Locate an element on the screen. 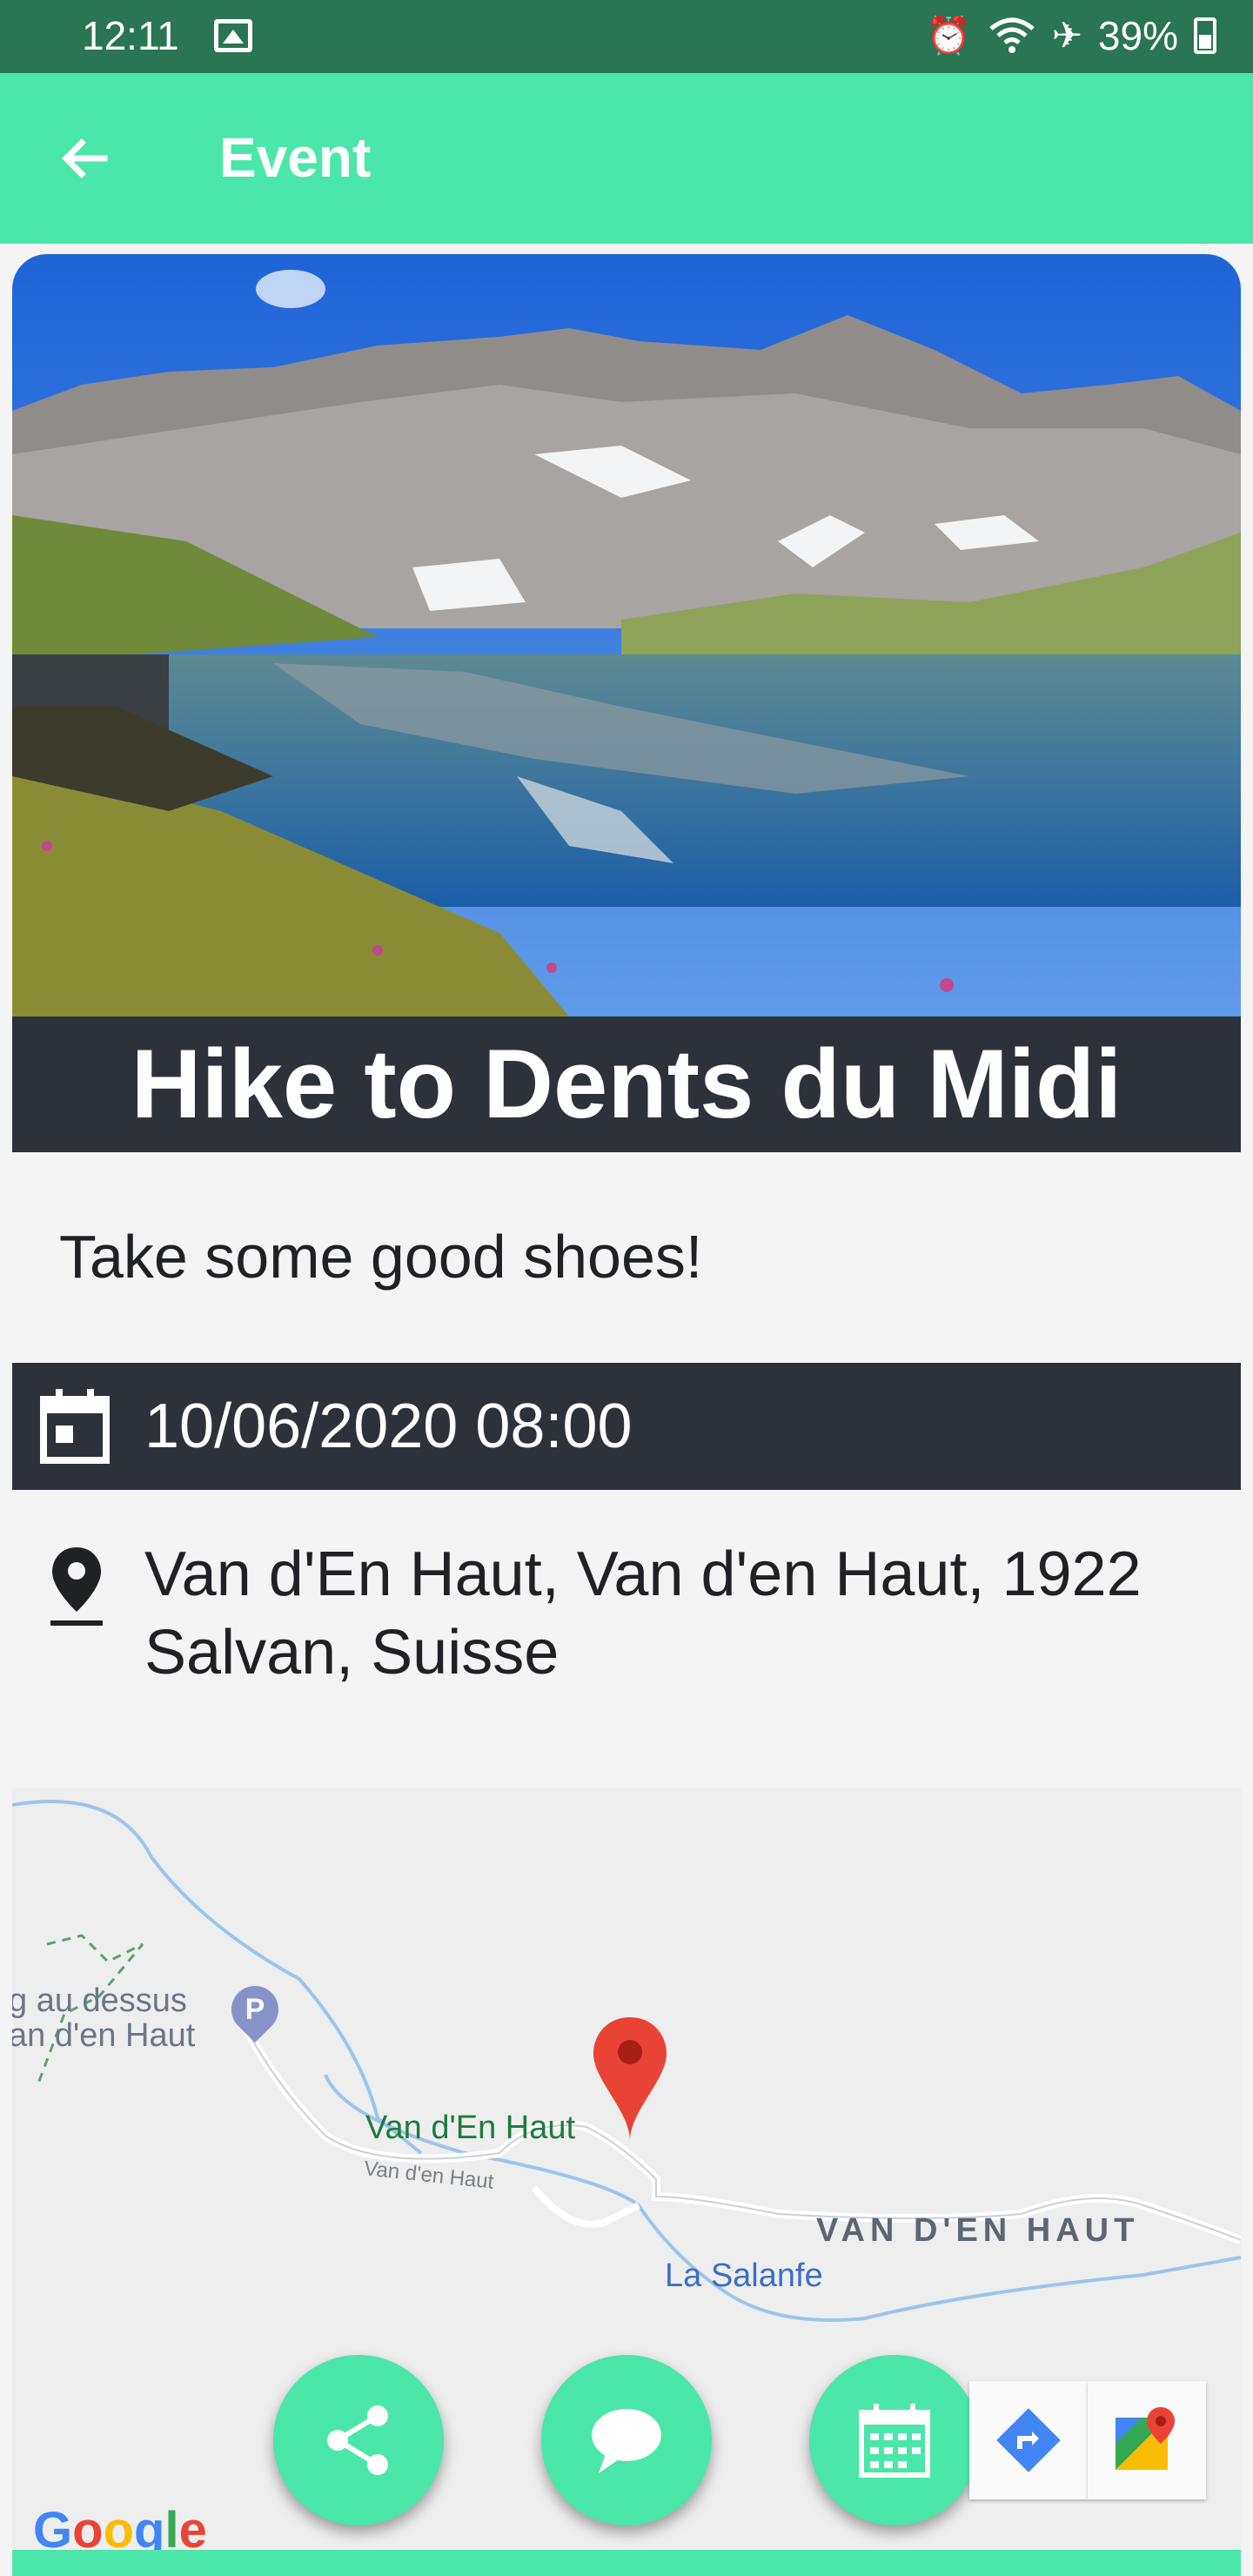  chat-bubble-icon is located at coordinates (626, 2441).